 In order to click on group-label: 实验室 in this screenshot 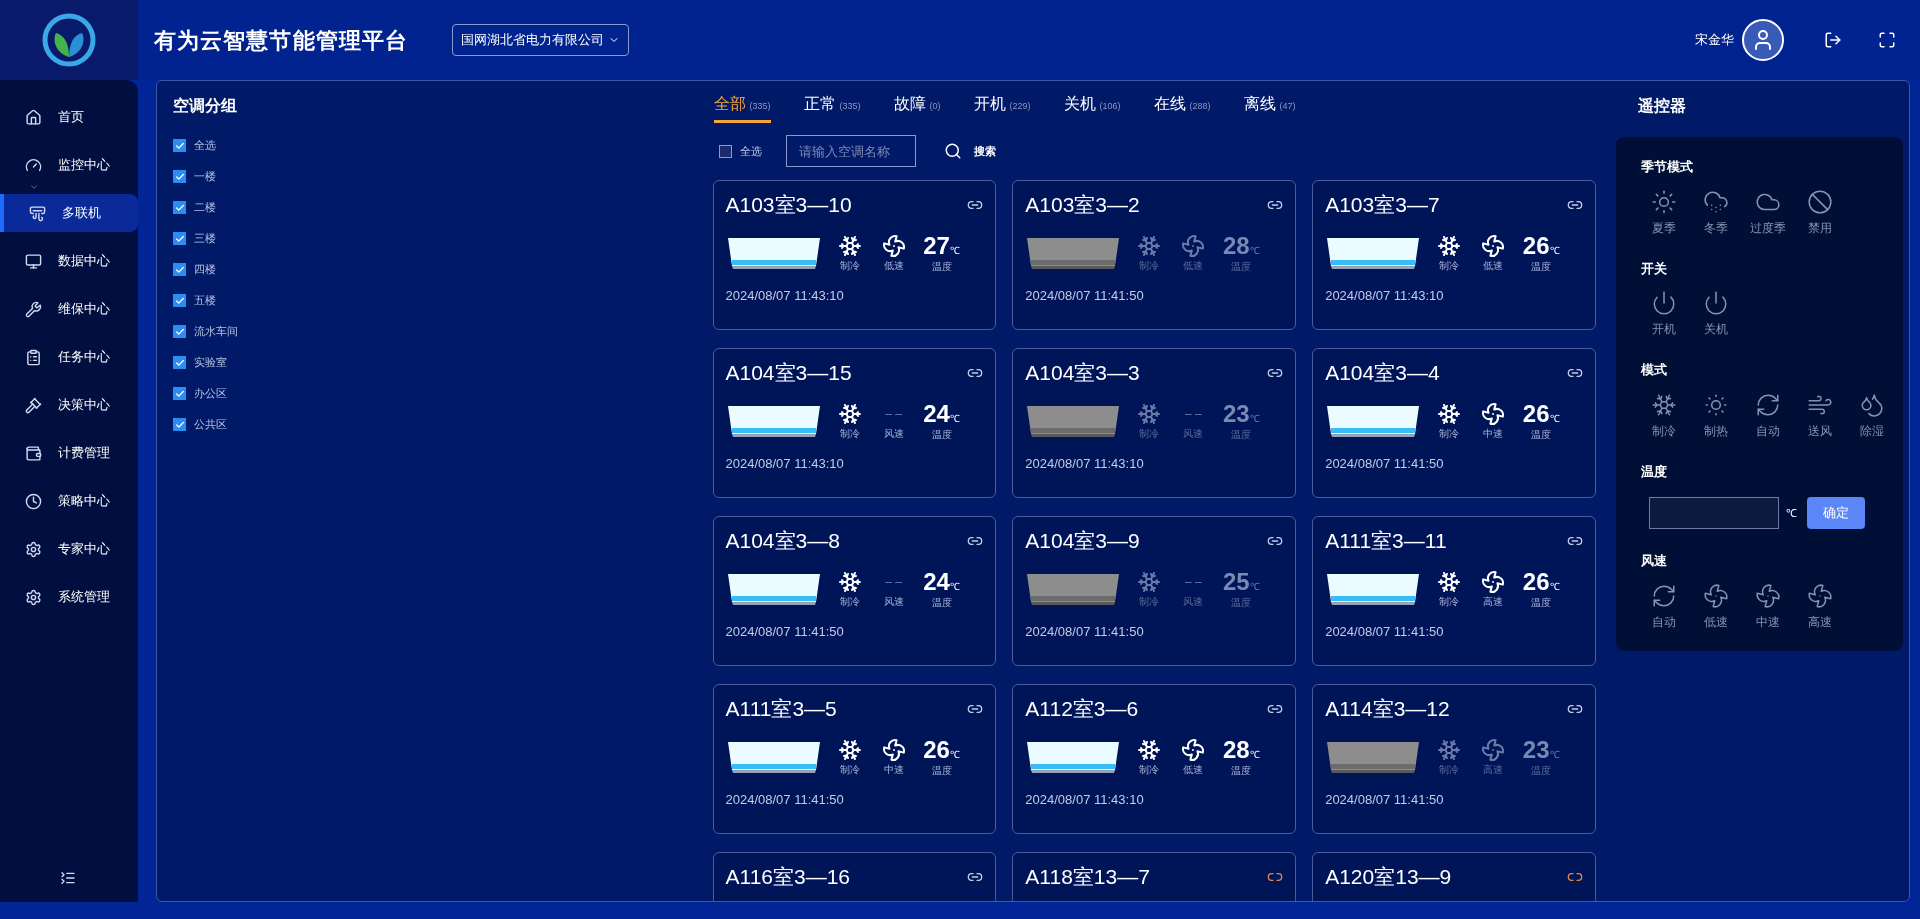, I will do `click(210, 363)`.